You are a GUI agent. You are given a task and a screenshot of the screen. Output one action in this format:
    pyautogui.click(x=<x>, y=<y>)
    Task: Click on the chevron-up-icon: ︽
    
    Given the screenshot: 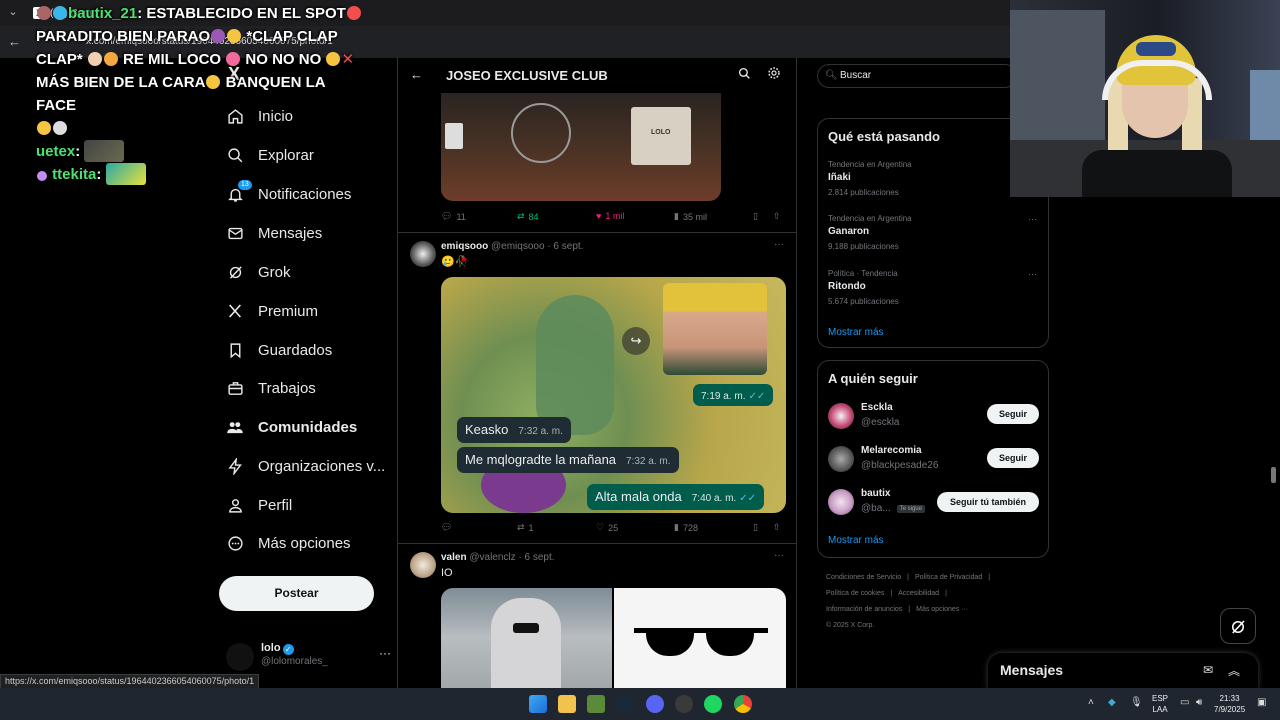 What is the action you would take?
    pyautogui.click(x=1234, y=670)
    